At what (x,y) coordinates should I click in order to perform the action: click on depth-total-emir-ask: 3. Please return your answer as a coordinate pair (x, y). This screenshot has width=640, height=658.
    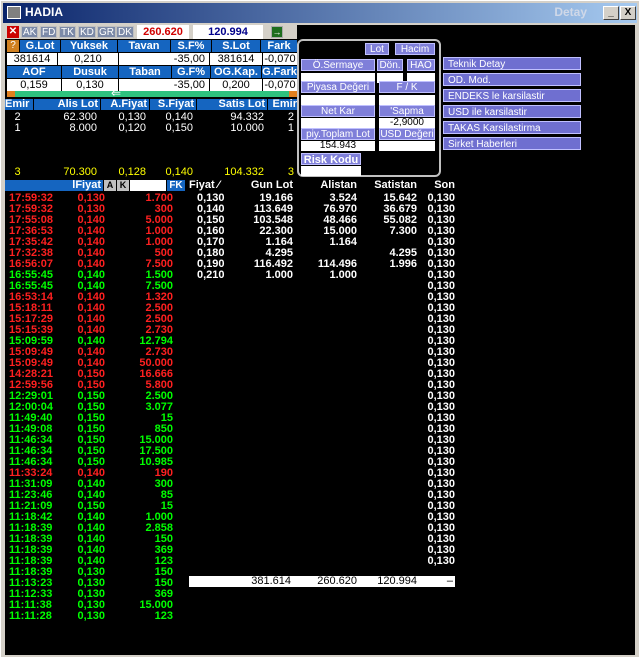
    Looking at the image, I should click on (290, 172).